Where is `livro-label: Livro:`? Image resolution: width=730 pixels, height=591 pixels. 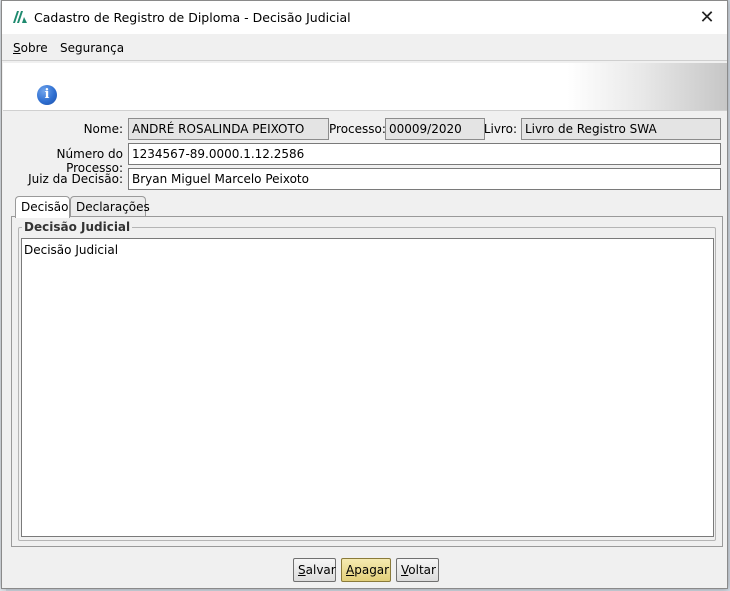 livro-label: Livro: is located at coordinates (500, 129).